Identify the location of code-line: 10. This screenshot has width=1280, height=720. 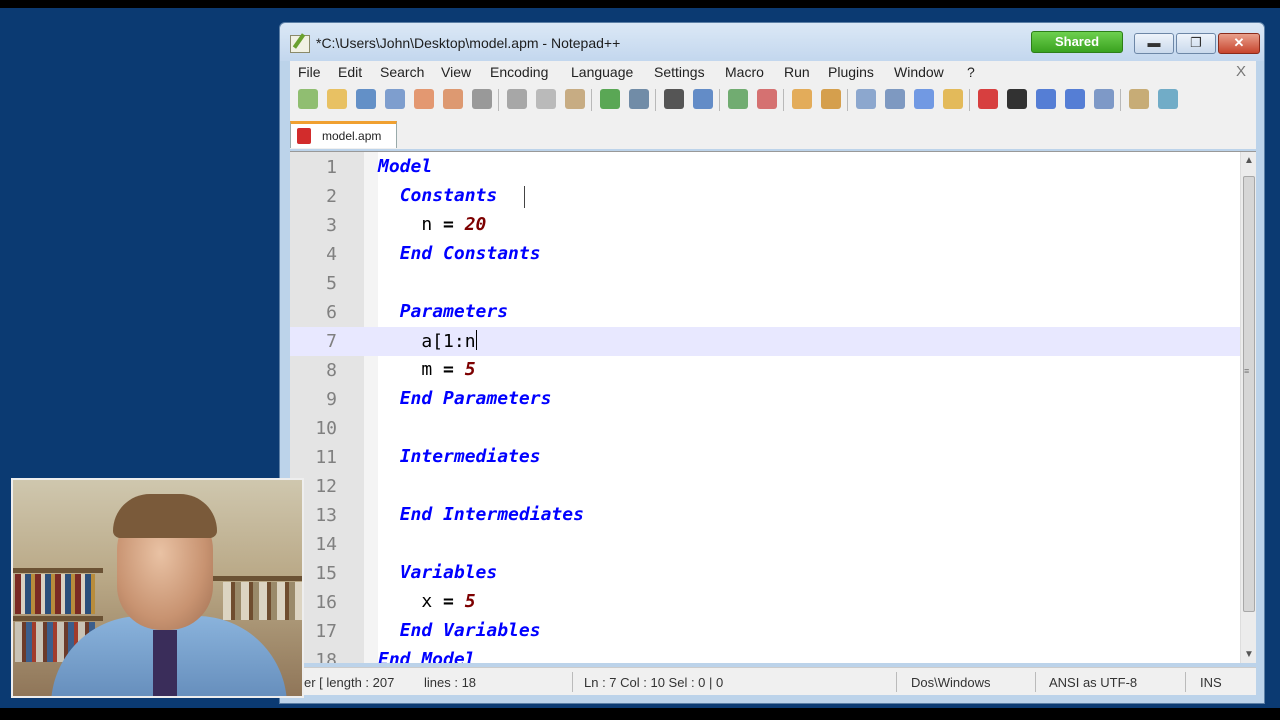
(765, 428).